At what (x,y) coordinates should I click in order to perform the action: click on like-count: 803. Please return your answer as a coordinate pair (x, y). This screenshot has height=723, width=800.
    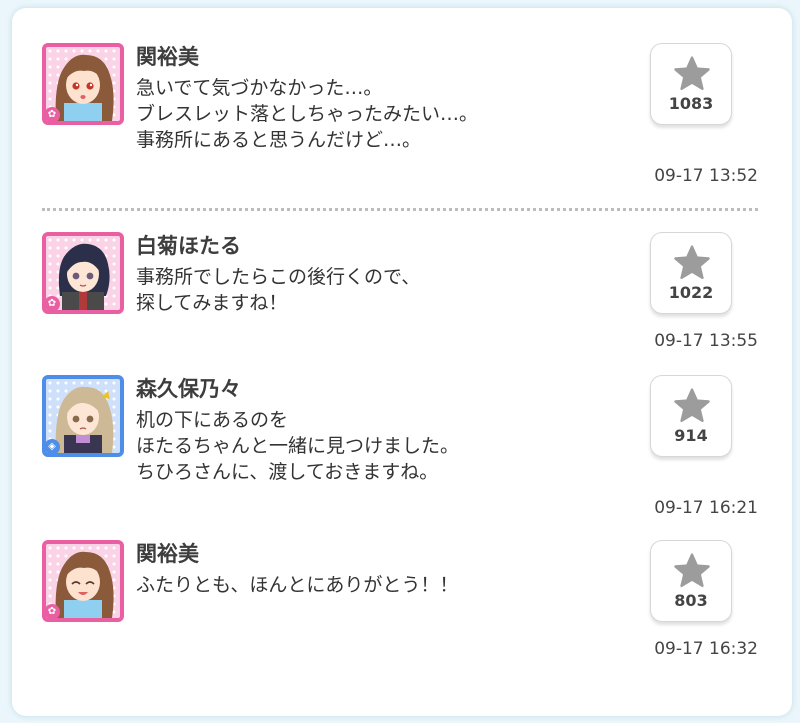
    Looking at the image, I should click on (691, 600).